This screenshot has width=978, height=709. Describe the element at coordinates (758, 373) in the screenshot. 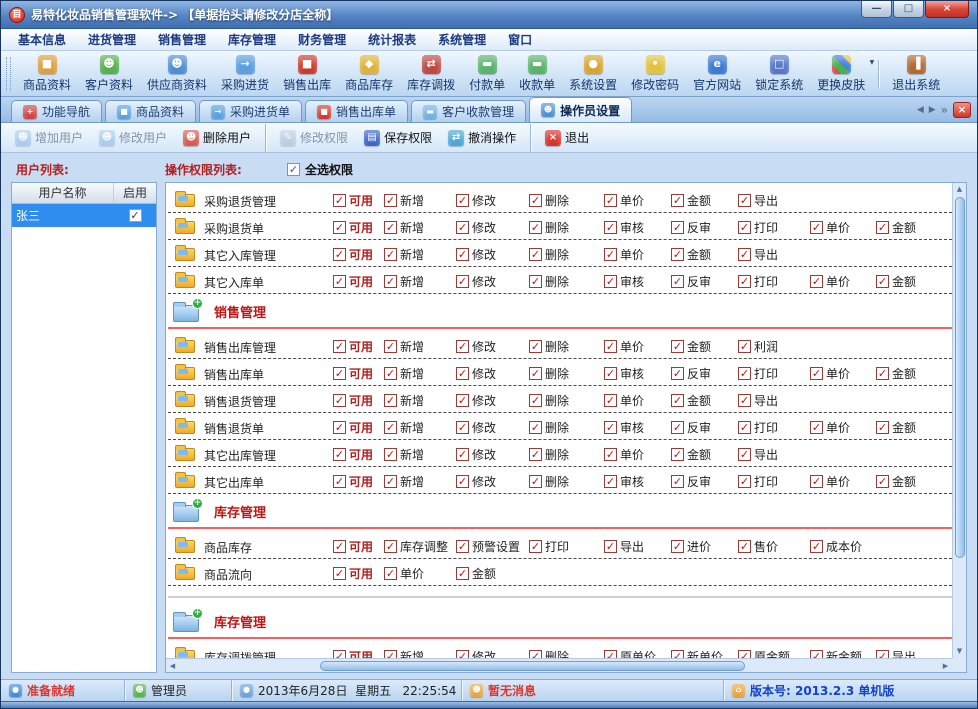

I see `perm-sales-outbound-bill-6: ✓ 打印` at that location.